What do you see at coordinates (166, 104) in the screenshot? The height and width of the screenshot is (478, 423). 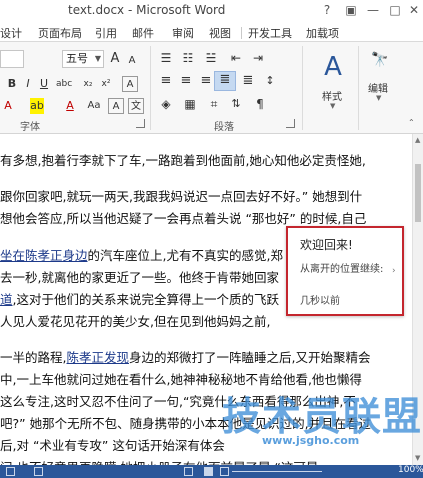 I see `shading-icon: ◈` at bounding box center [166, 104].